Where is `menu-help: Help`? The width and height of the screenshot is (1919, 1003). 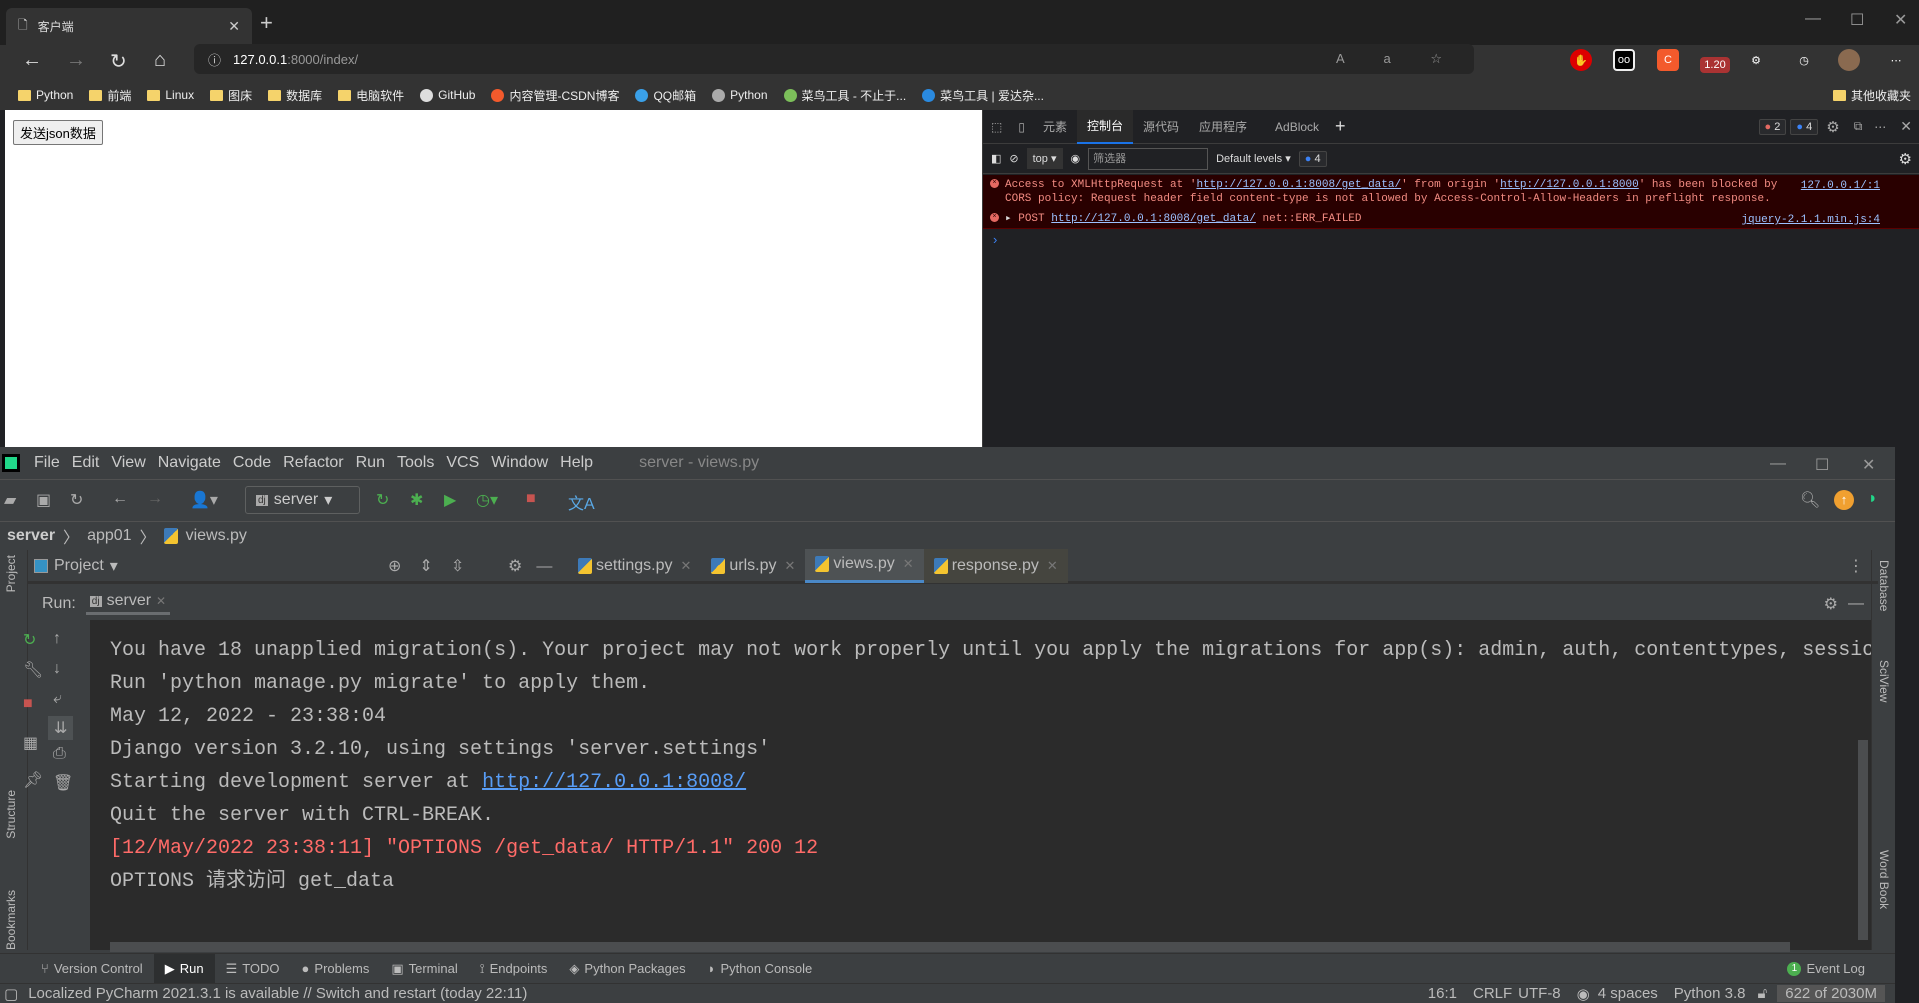
menu-help: Help is located at coordinates (576, 463).